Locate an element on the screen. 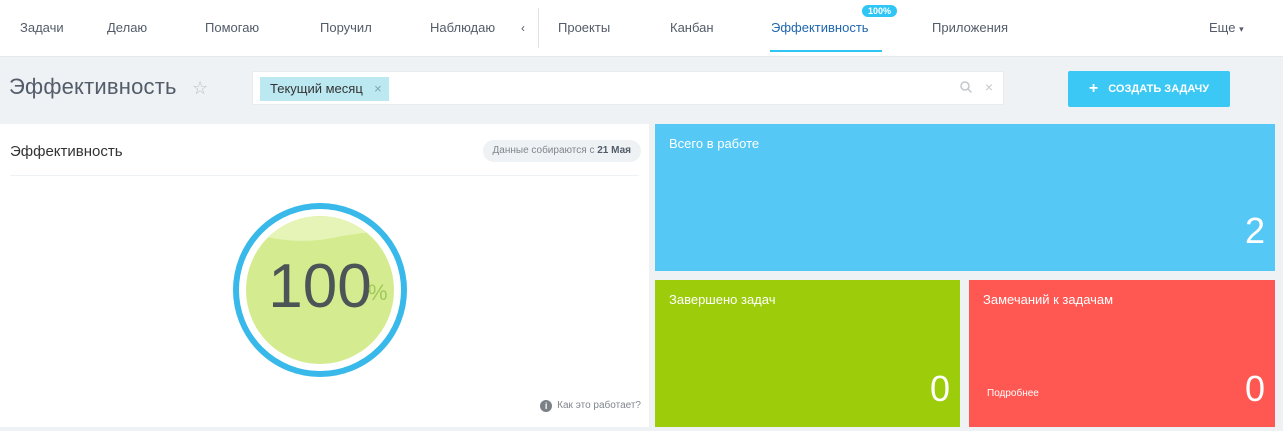  filter-chip-label: Текущий месяц is located at coordinates (316, 88).